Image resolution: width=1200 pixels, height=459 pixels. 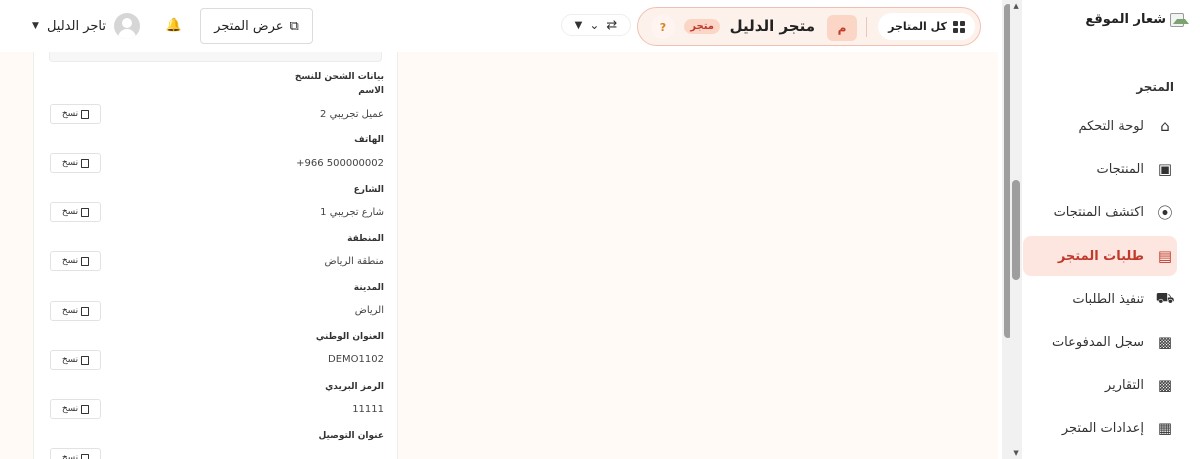 What do you see at coordinates (174, 25) in the screenshot?
I see `bell-icon: 🔔` at bounding box center [174, 25].